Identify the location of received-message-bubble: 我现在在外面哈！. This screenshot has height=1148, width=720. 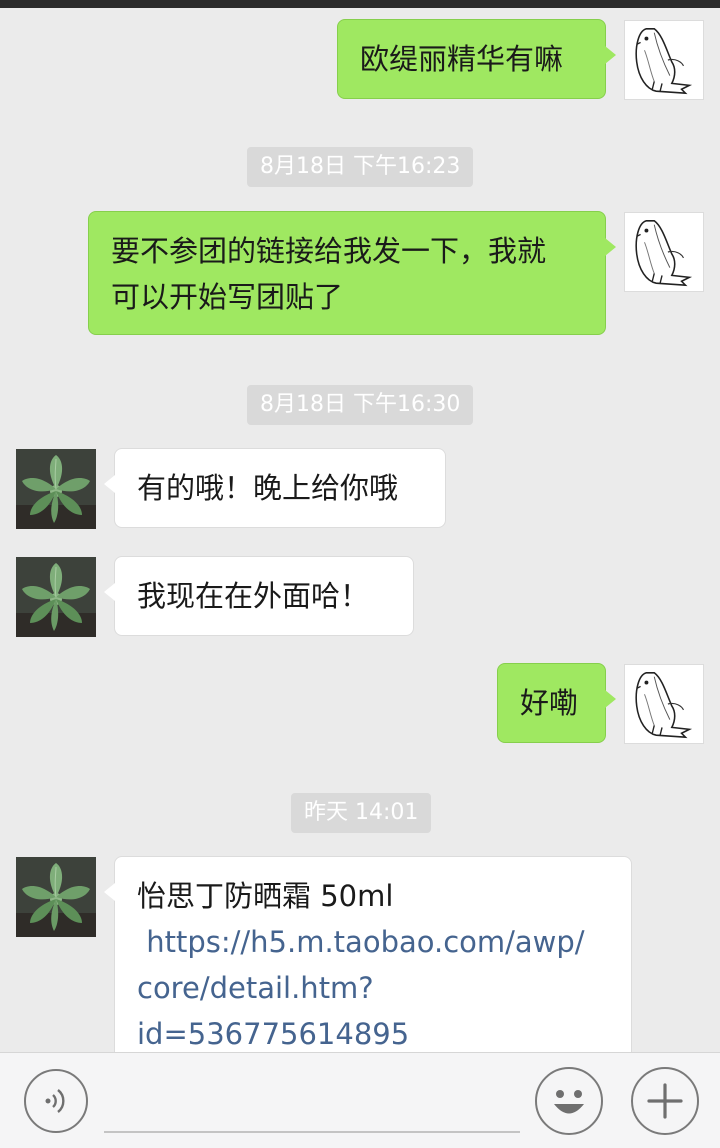
(259, 596).